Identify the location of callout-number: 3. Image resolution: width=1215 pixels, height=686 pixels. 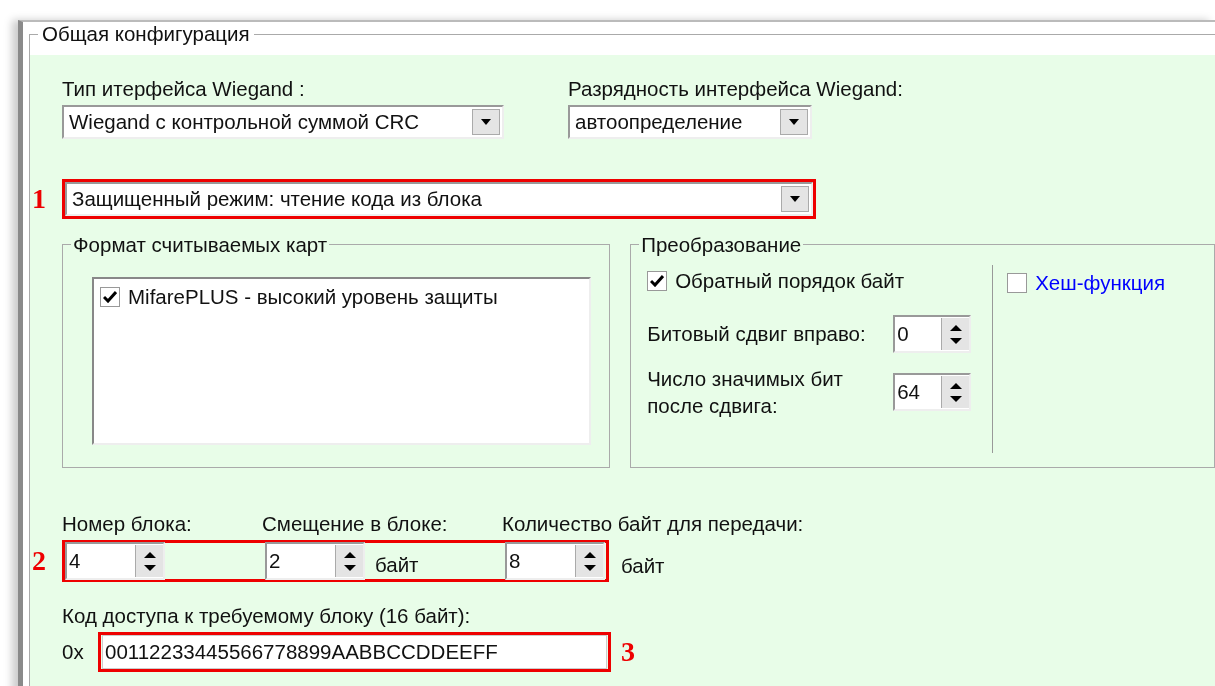
(628, 652).